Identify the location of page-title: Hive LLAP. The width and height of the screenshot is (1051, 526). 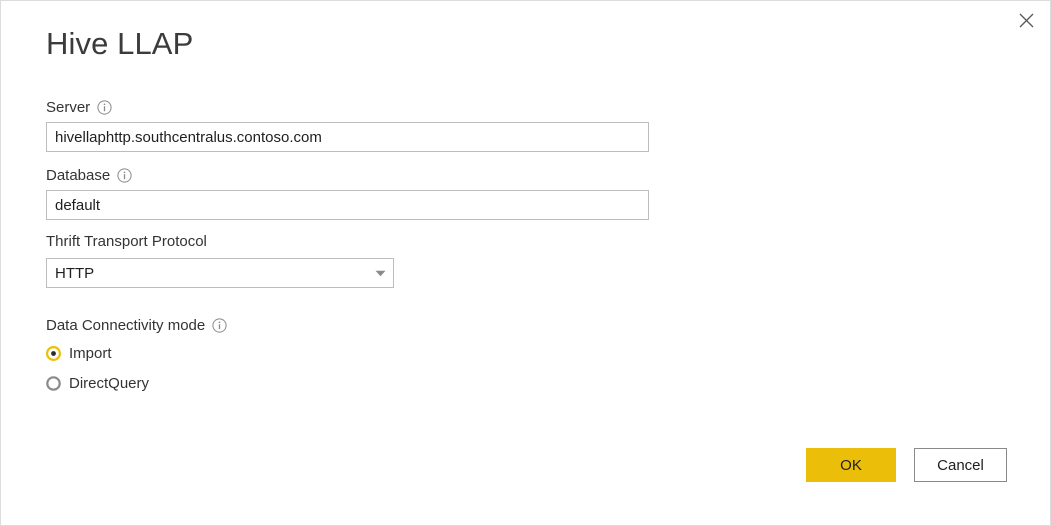
(120, 43).